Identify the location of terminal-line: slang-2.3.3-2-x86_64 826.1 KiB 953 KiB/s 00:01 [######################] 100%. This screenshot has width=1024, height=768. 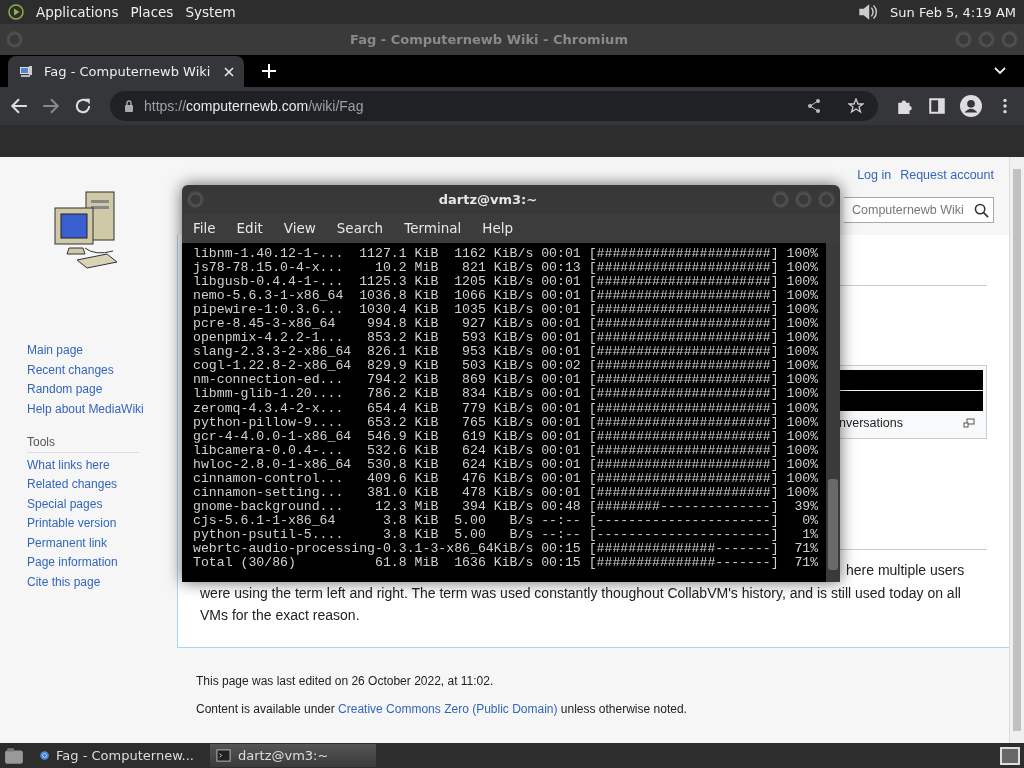
(506, 352).